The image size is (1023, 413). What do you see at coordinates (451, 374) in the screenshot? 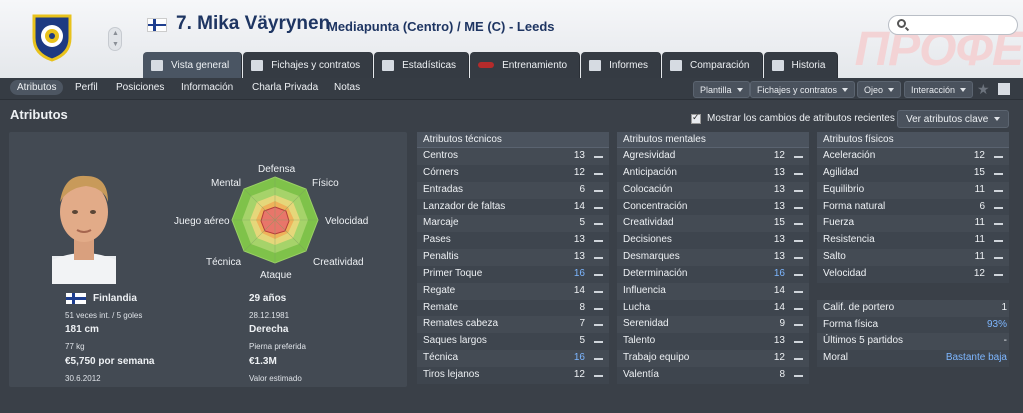
I see `attribute-name: Tiros lejanos` at bounding box center [451, 374].